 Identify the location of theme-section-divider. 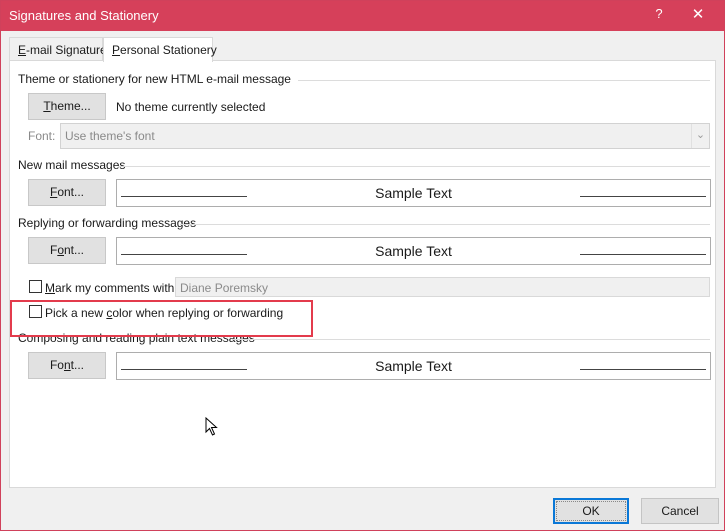
(504, 80).